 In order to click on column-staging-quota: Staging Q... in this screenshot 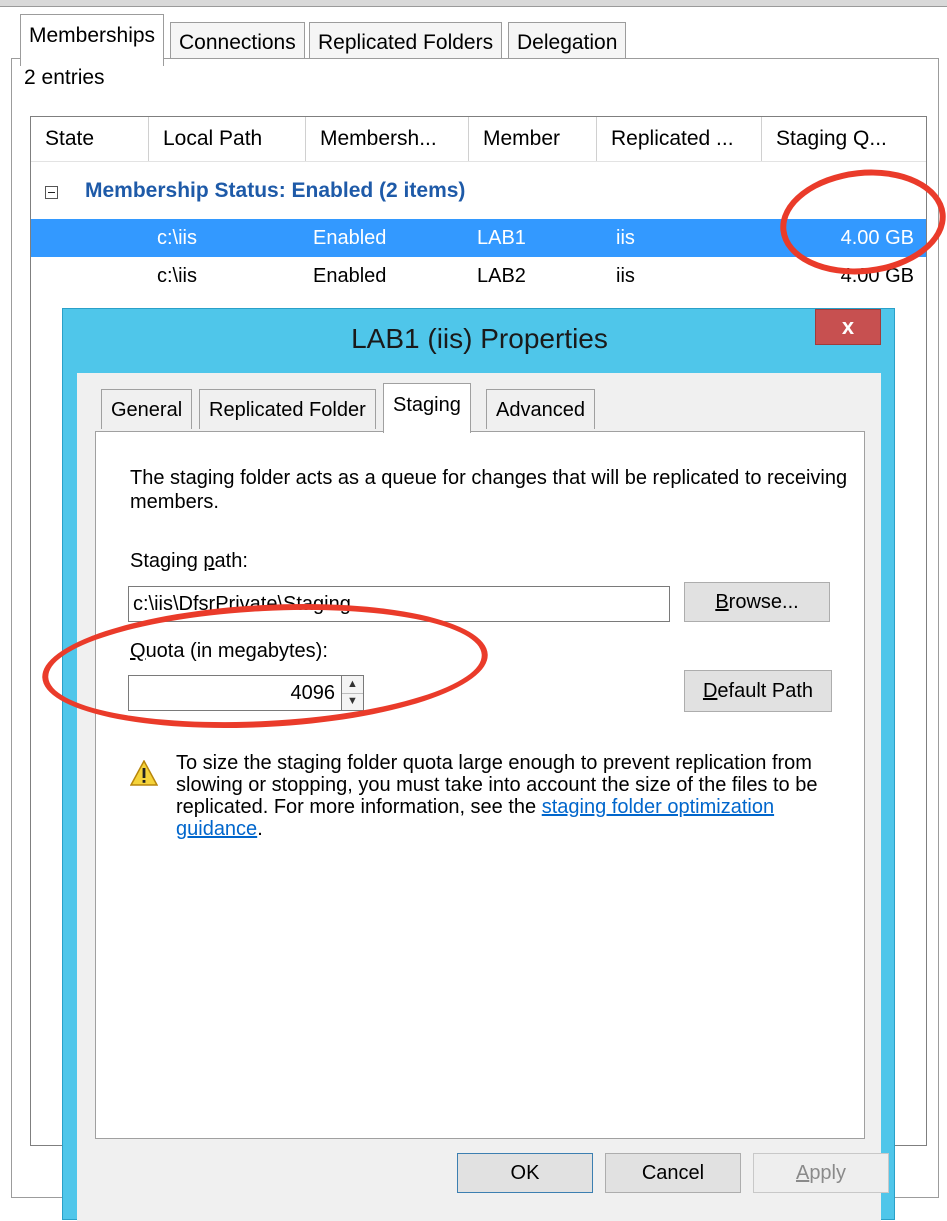, I will do `click(844, 139)`.